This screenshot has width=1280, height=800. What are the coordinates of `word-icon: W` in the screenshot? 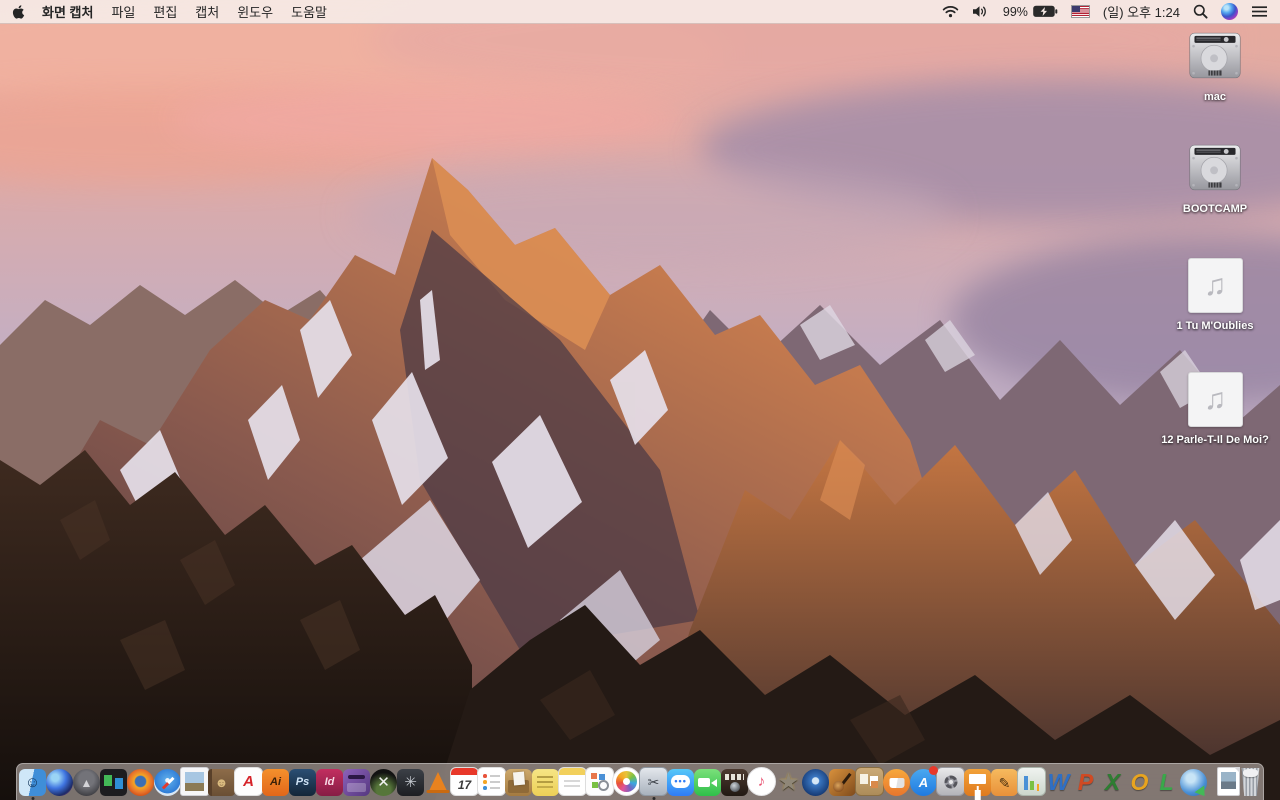 It's located at (1058, 782).